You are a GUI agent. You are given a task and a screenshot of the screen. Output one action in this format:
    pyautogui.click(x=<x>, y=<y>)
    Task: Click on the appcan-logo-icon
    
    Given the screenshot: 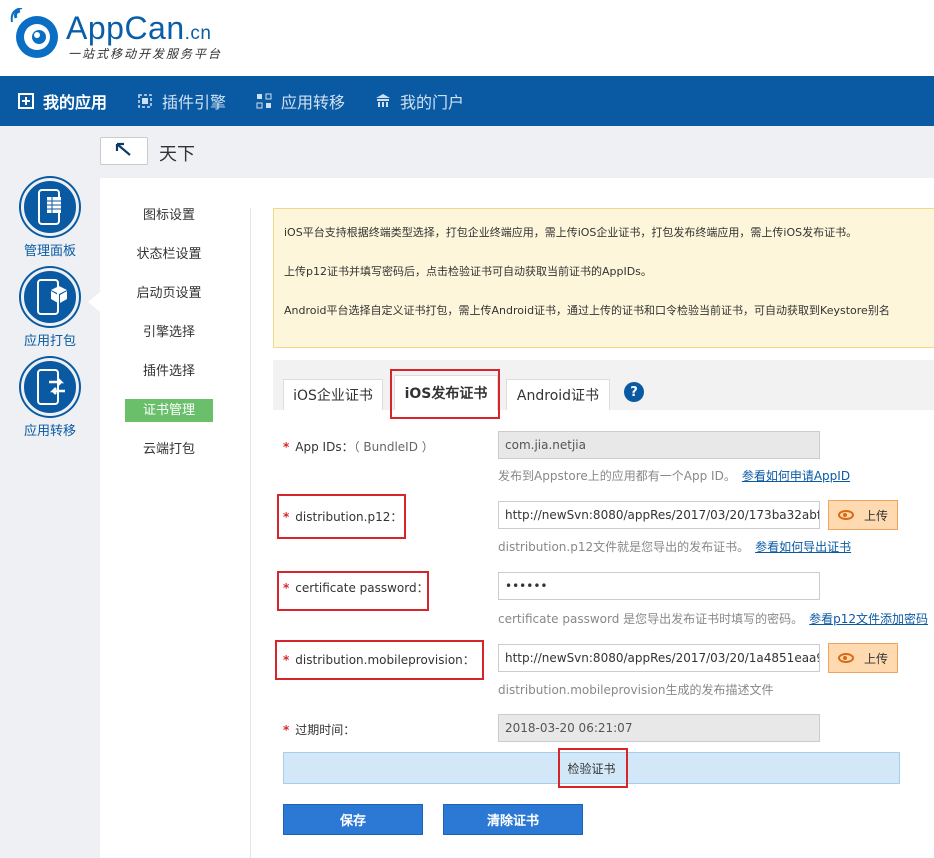 What is the action you would take?
    pyautogui.click(x=34, y=33)
    